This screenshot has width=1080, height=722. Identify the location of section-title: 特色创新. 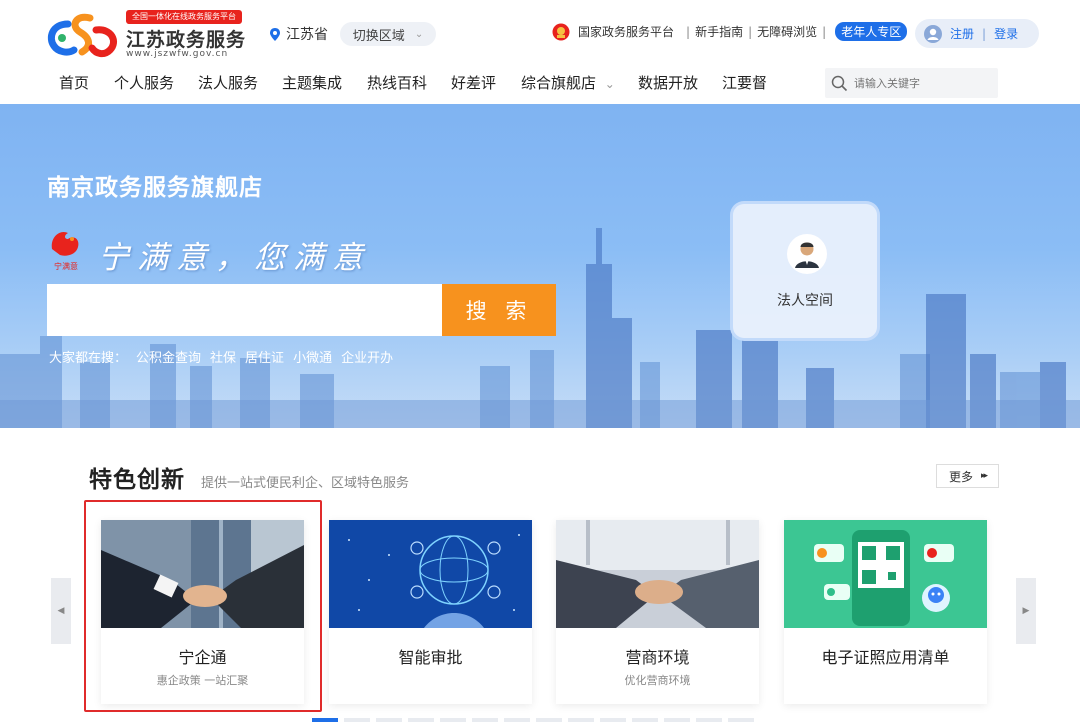
(137, 480).